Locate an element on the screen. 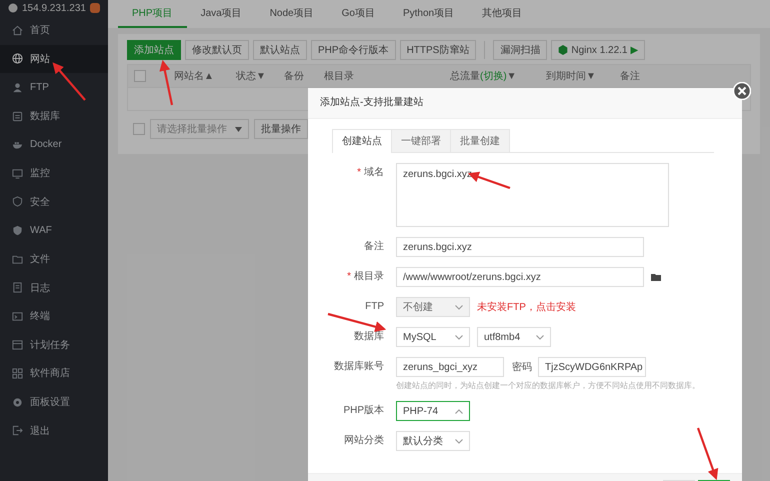 The height and width of the screenshot is (481, 770). close-icon is located at coordinates (742, 91).